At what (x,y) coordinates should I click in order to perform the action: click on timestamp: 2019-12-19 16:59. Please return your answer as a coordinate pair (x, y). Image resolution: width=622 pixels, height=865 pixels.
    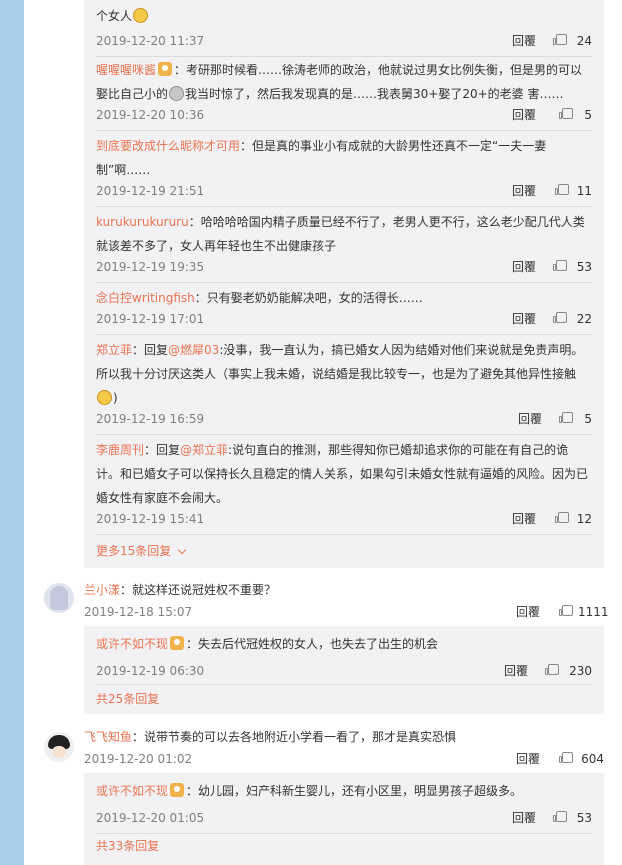
    Looking at the image, I should click on (150, 419).